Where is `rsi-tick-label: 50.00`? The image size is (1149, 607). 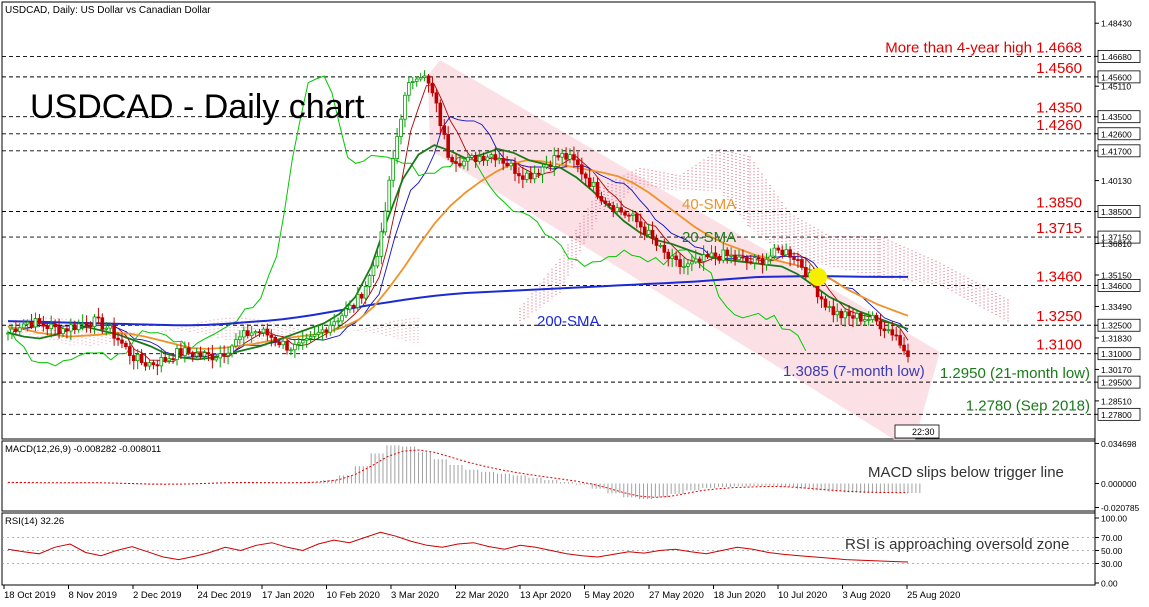
rsi-tick-label: 50.00 is located at coordinates (1112, 551).